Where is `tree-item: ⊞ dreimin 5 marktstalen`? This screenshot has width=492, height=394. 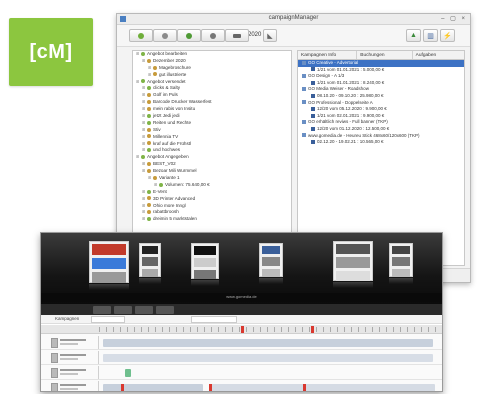
tree-item: ⊞ dreimin 5 marktstalen is located at coordinates (212, 219).